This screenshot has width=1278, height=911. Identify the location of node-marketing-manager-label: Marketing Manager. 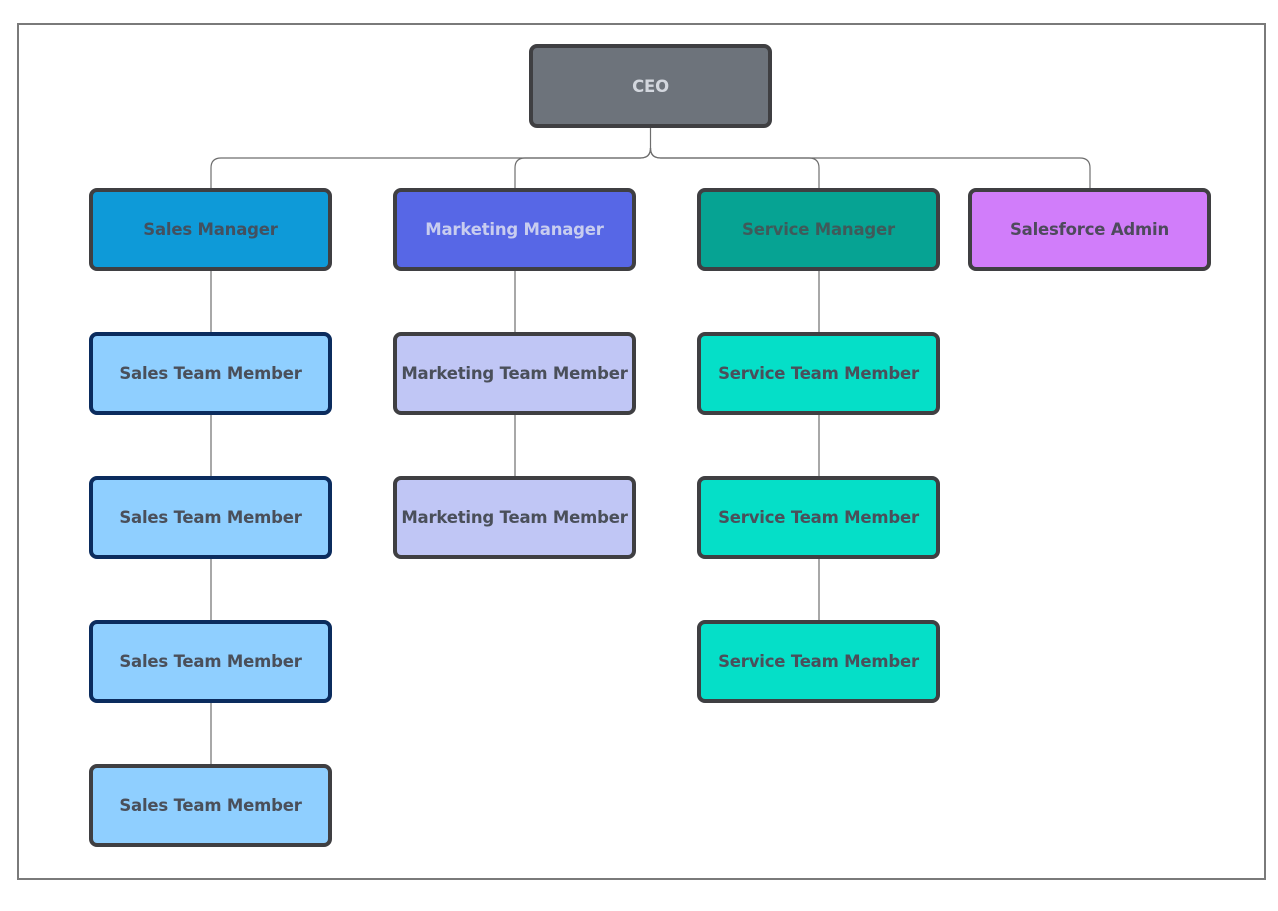
(514, 229).